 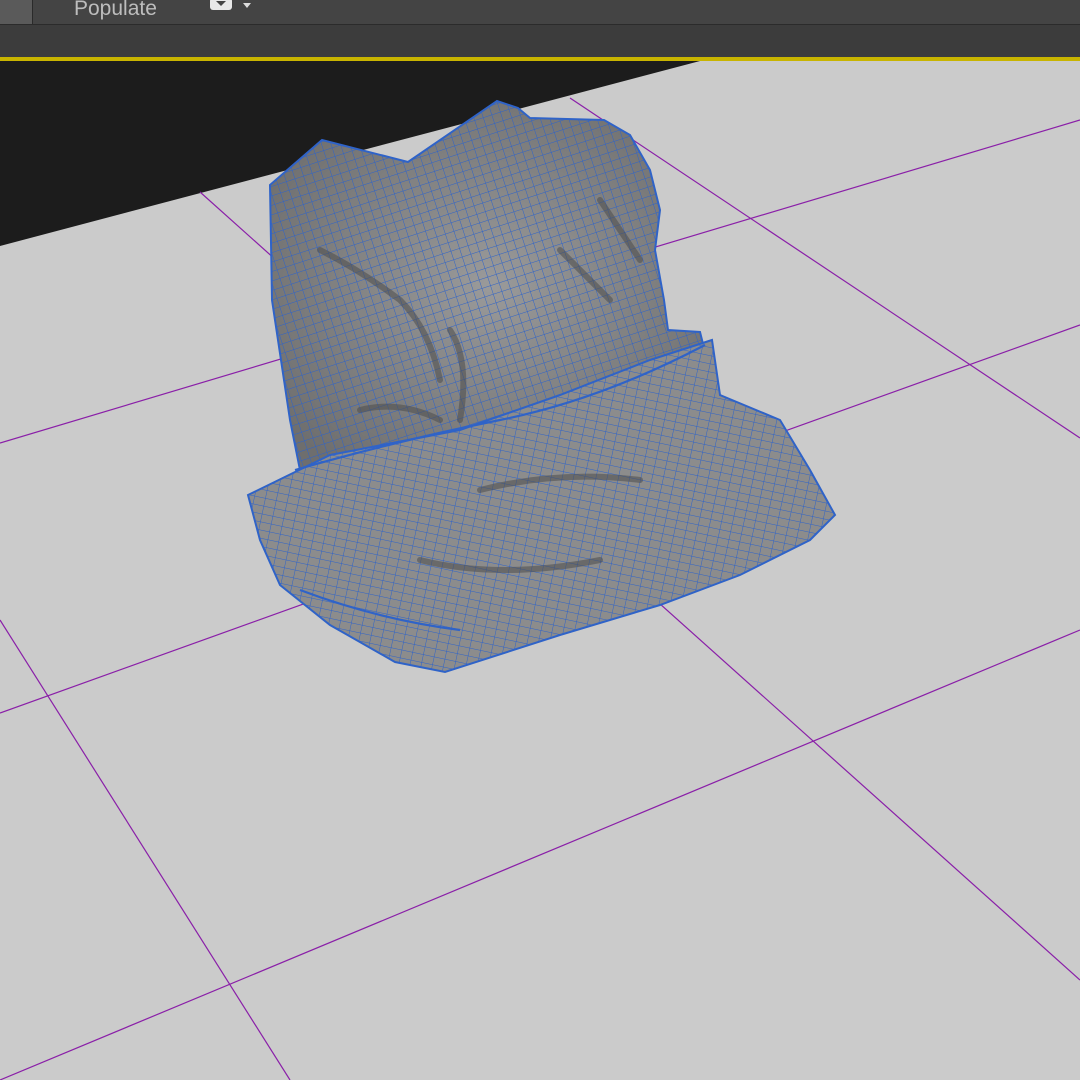 I want to click on object-paint-icon, so click(x=221, y=5).